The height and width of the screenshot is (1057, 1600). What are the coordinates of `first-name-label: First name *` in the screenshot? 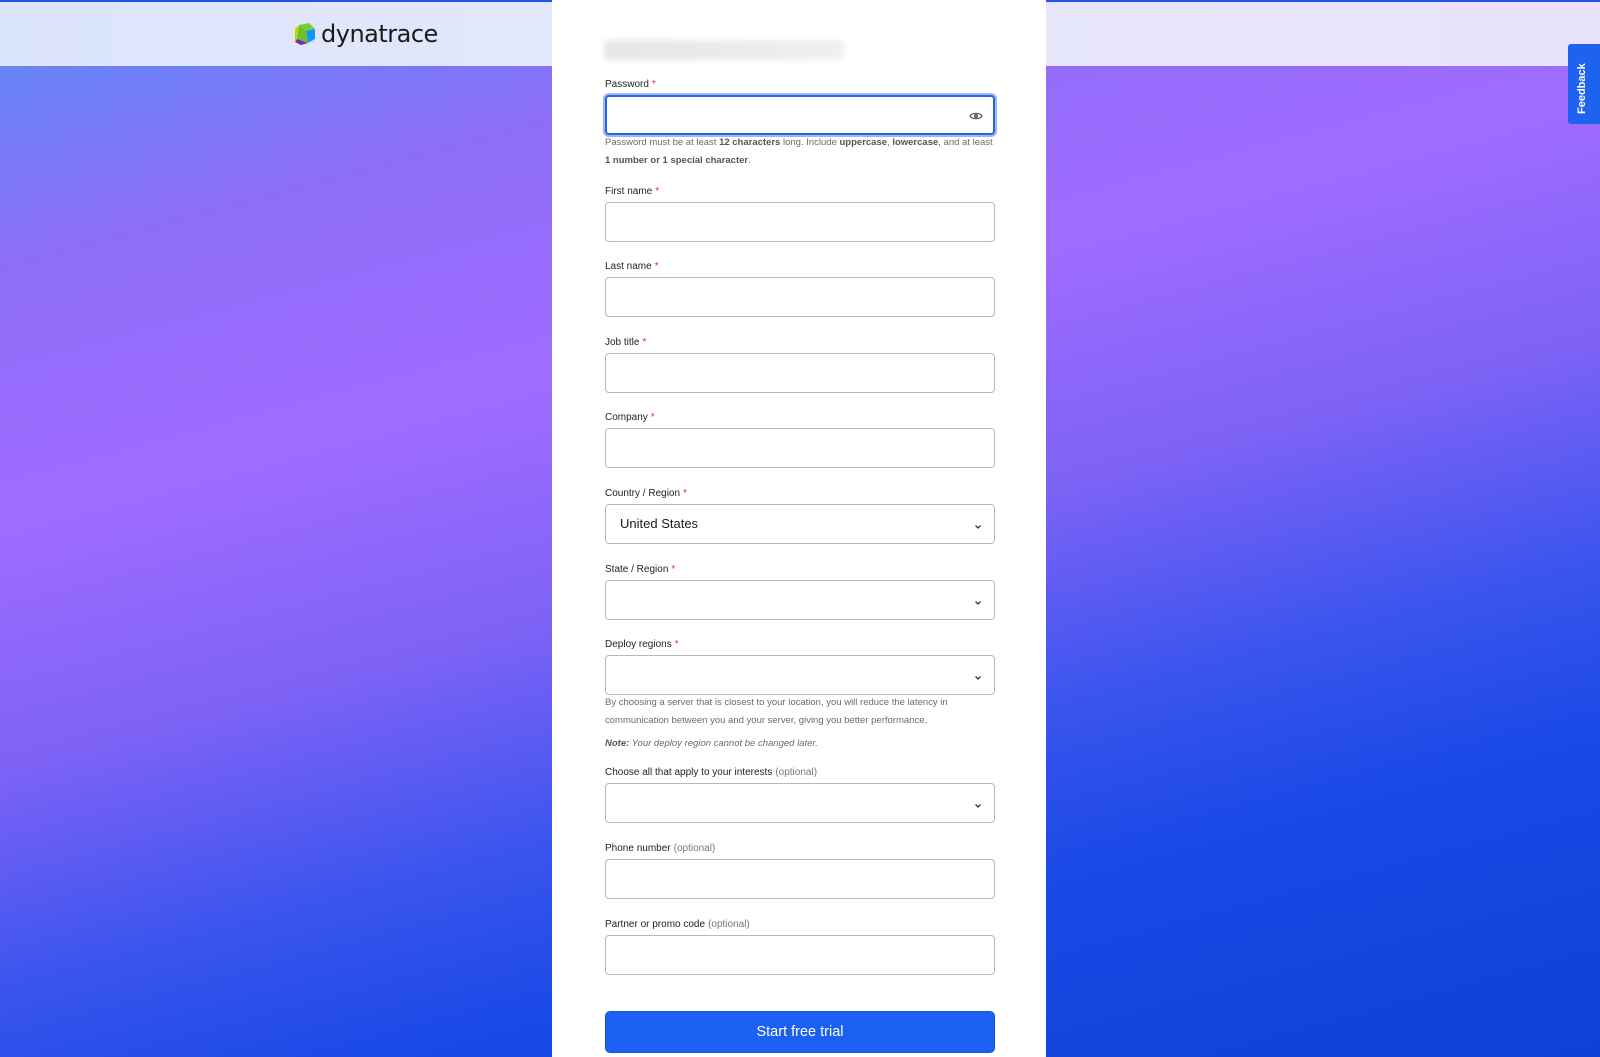 It's located at (632, 191).